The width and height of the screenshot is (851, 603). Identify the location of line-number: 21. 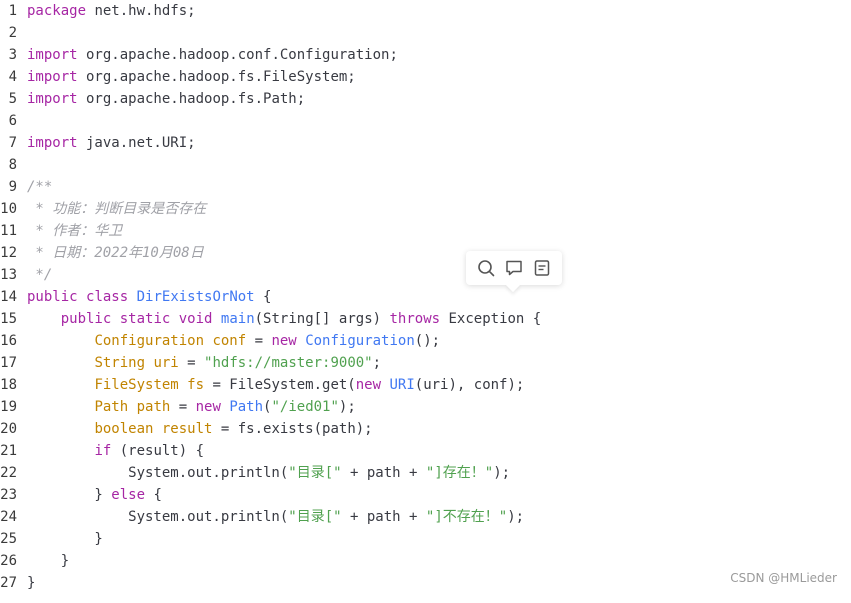
(8, 451).